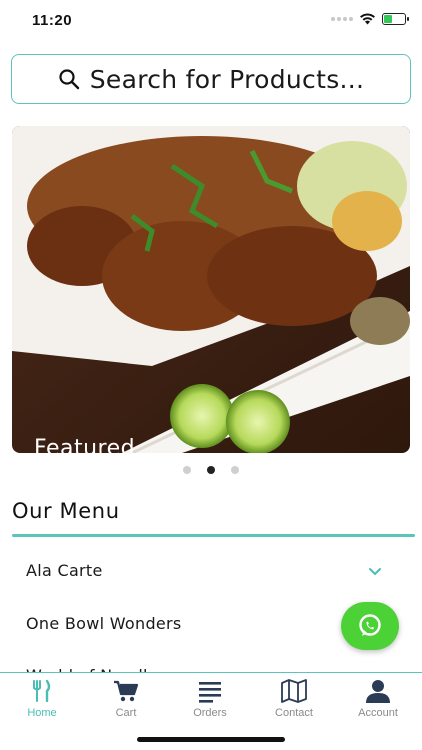  I want to click on tab-cart-label: Cart, so click(126, 713).